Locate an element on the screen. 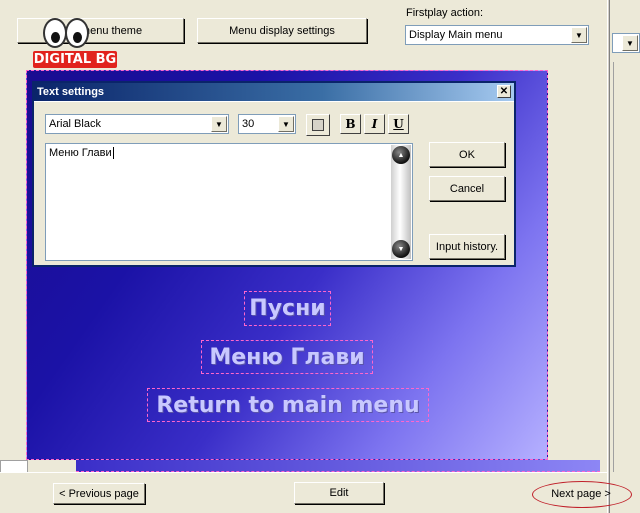 This screenshot has height=513, width=640. cancel-button: Cancel is located at coordinates (467, 188).